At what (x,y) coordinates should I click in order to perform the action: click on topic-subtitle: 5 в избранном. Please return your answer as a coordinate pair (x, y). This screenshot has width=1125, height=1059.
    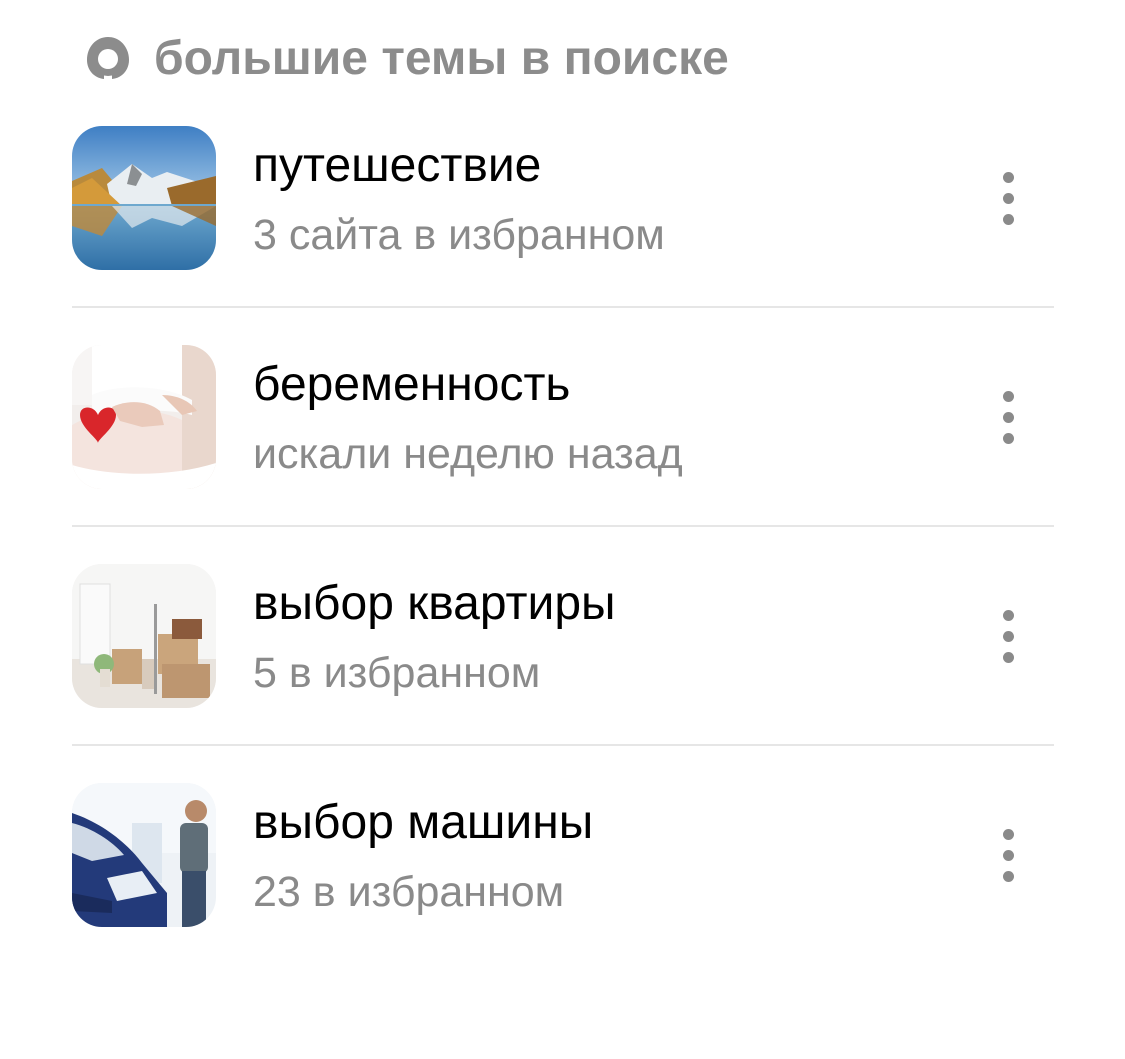
    Looking at the image, I should click on (397, 673).